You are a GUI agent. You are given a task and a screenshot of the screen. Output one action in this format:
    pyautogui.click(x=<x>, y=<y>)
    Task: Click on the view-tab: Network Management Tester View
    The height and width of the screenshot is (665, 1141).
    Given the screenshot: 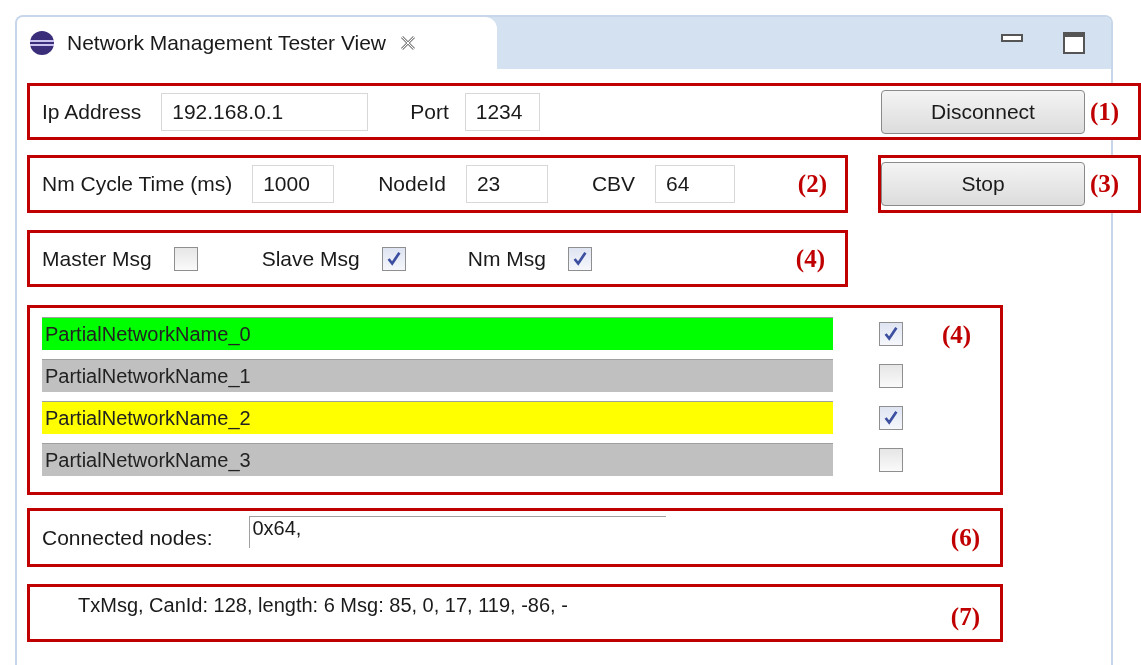 What is the action you would take?
    pyautogui.click(x=257, y=43)
    